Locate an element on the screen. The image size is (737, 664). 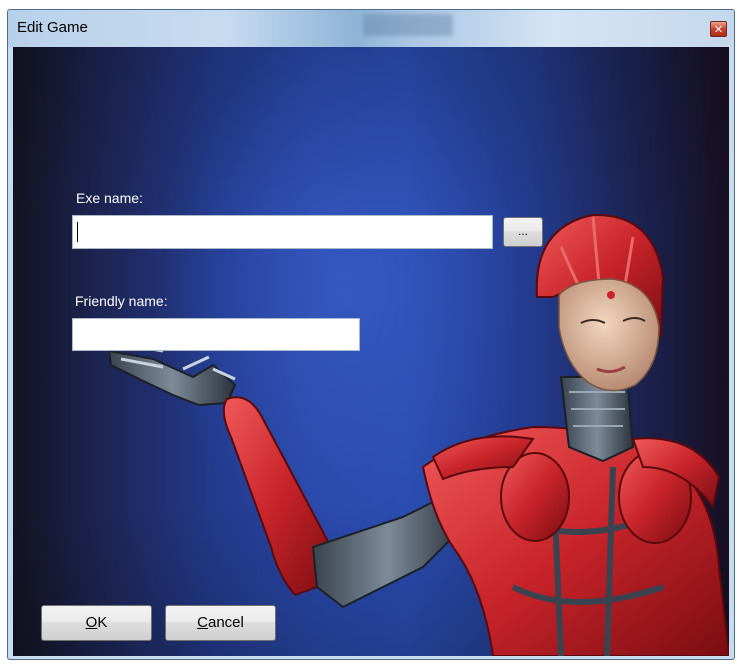
text-caret is located at coordinates (77, 232).